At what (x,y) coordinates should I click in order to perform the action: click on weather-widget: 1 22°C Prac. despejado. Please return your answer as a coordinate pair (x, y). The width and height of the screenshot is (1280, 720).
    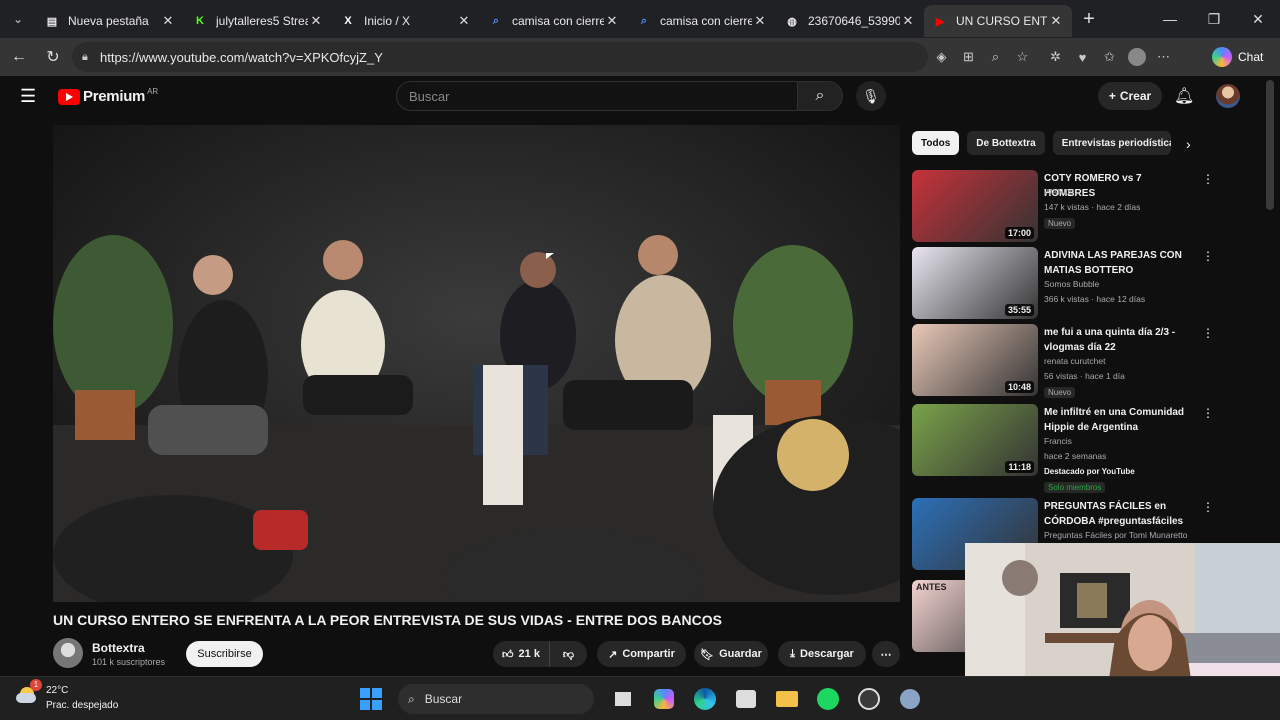
    Looking at the image, I should click on (67, 696).